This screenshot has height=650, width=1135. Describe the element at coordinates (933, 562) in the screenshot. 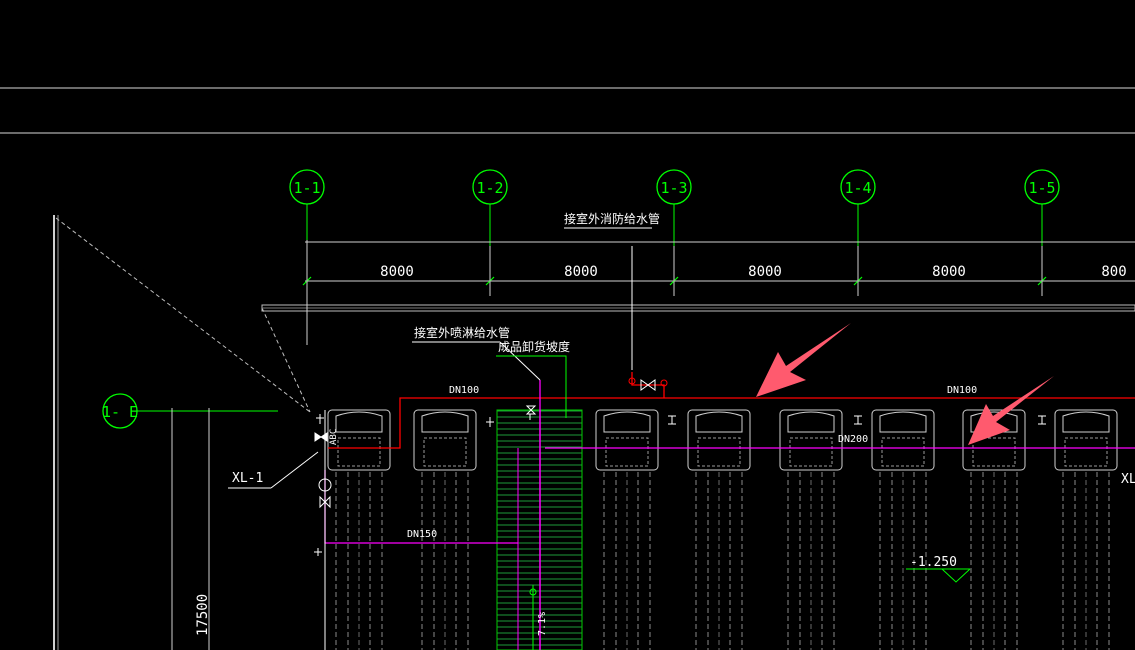

I see `elevation-label: -1.250` at that location.